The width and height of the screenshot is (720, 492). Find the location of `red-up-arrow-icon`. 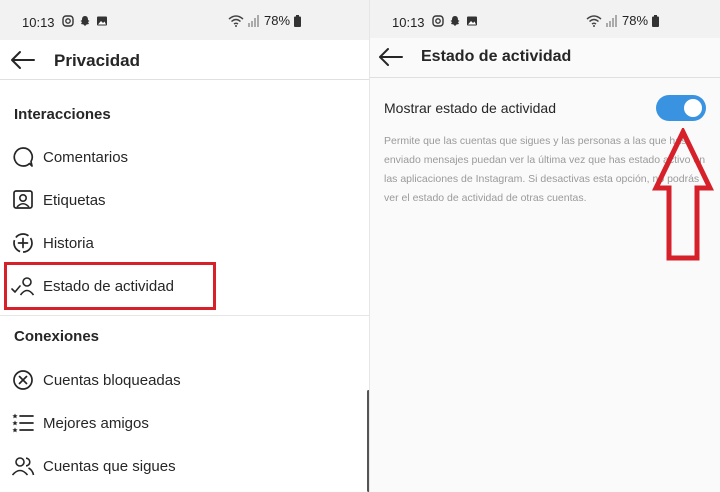

red-up-arrow-icon is located at coordinates (683, 194).